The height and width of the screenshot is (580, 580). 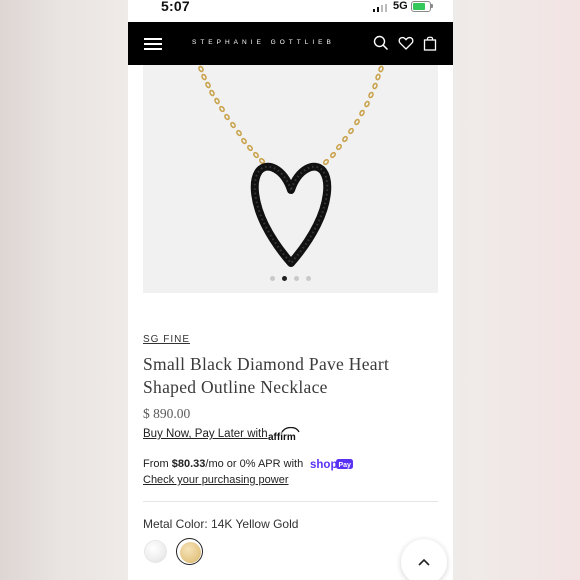 What do you see at coordinates (153, 44) in the screenshot?
I see `menu-icon` at bounding box center [153, 44].